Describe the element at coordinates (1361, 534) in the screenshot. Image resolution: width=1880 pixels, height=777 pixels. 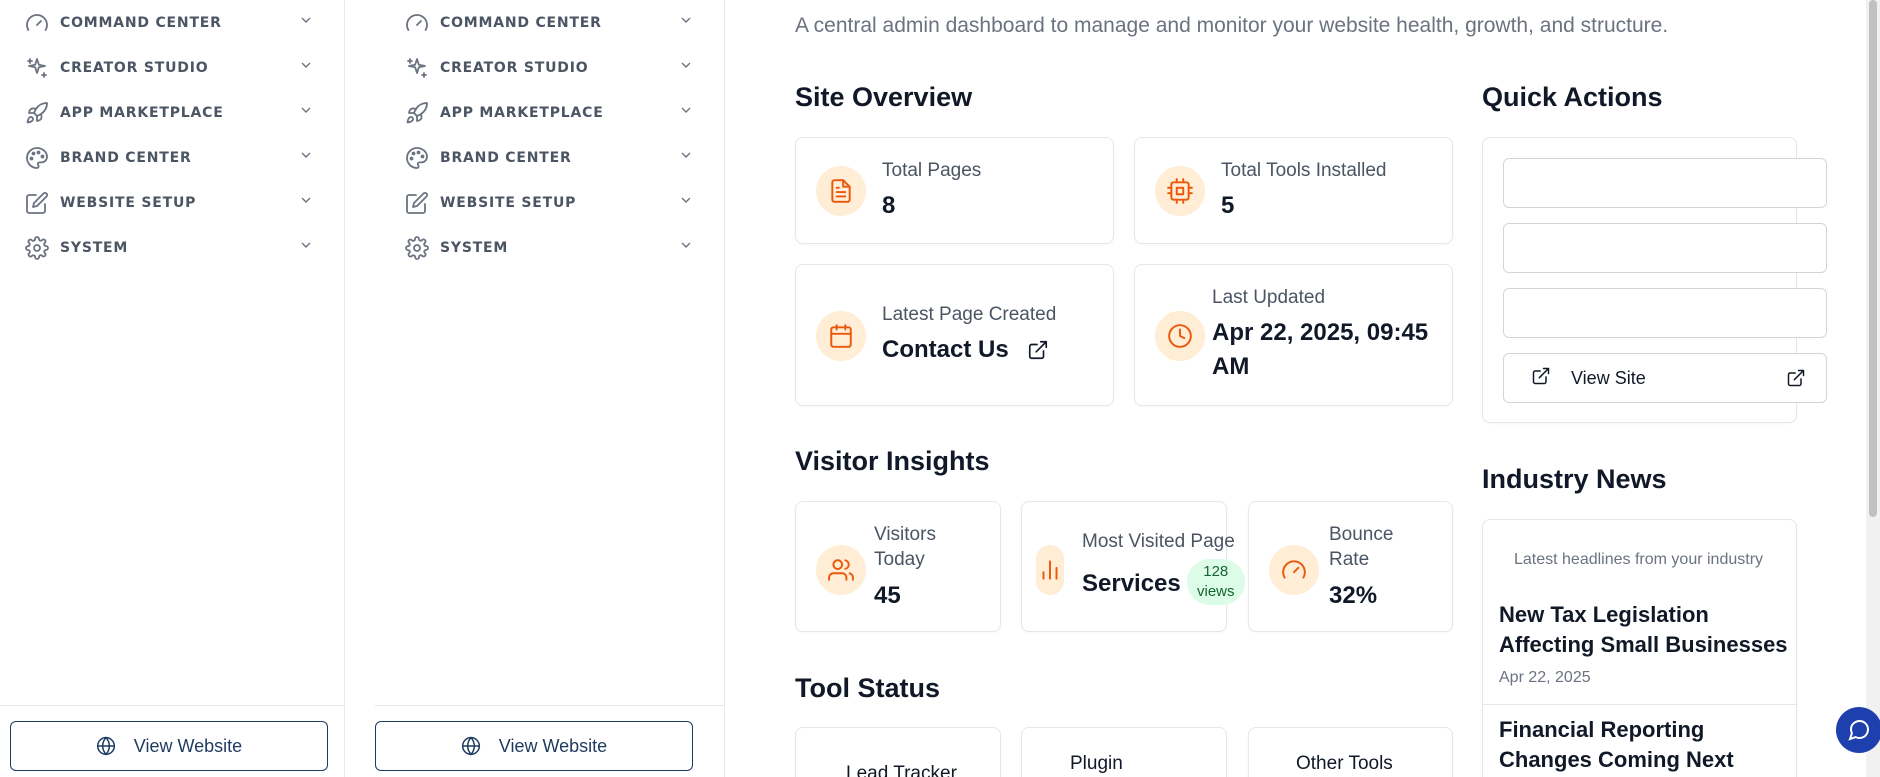
I see `bounce-rate-label-line1: Bounce` at that location.